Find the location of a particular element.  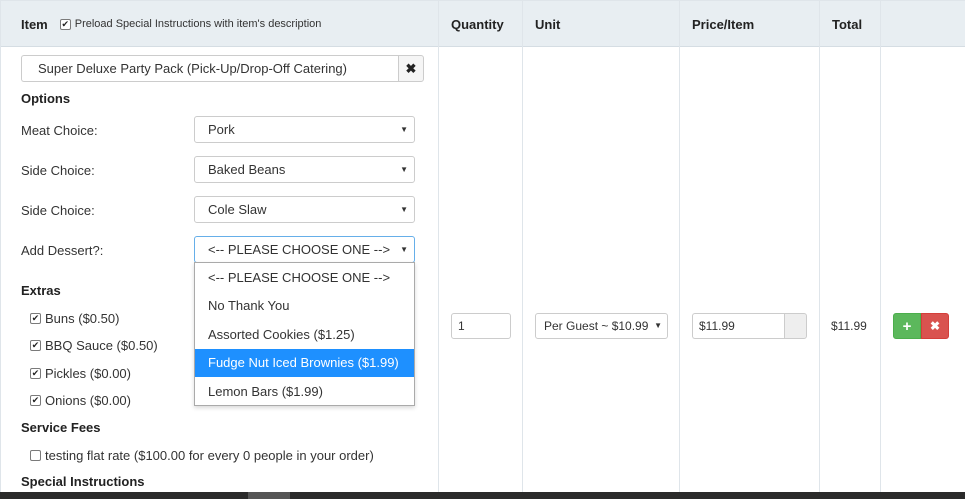

add-dessert-value: <-- PLEASE CHOOSE ONE --> is located at coordinates (299, 249).